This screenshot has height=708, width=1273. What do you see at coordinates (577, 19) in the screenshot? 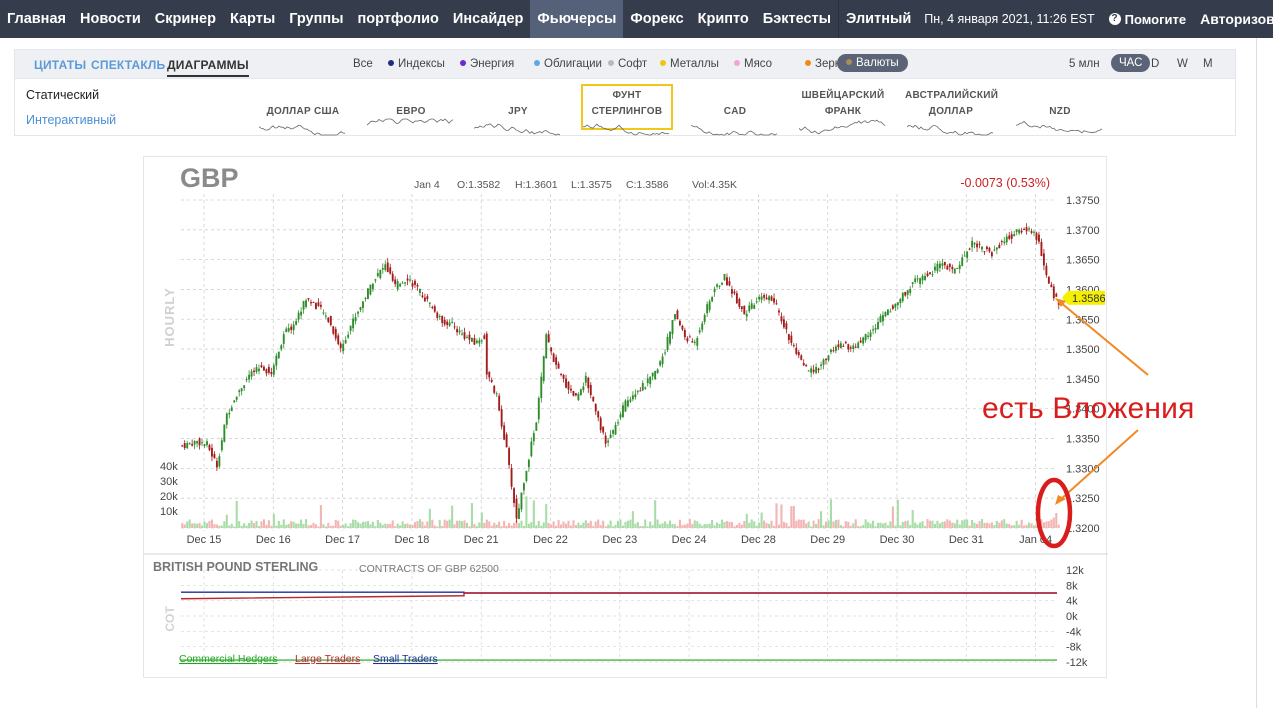
I see `nav-item: Фьючерсы` at bounding box center [577, 19].